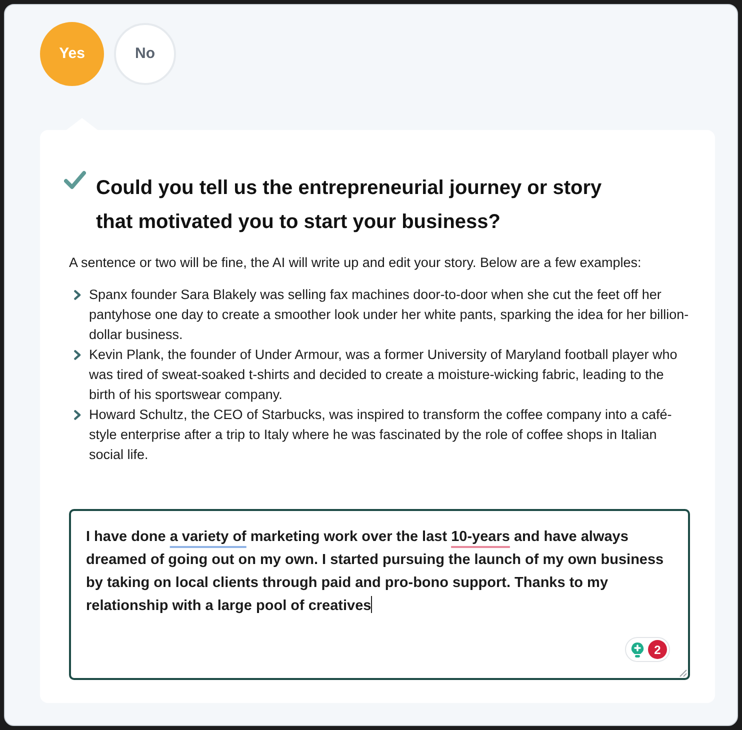 The width and height of the screenshot is (742, 730). Describe the element at coordinates (381, 435) in the screenshot. I see `example-text: Howard Schultz, the CEO of Starbucks, was inspired to transform the coffee company into a café-style enterprise after a trip to Italy where he was fascinated by the role of coffee shops in Italian social life.` at that location.